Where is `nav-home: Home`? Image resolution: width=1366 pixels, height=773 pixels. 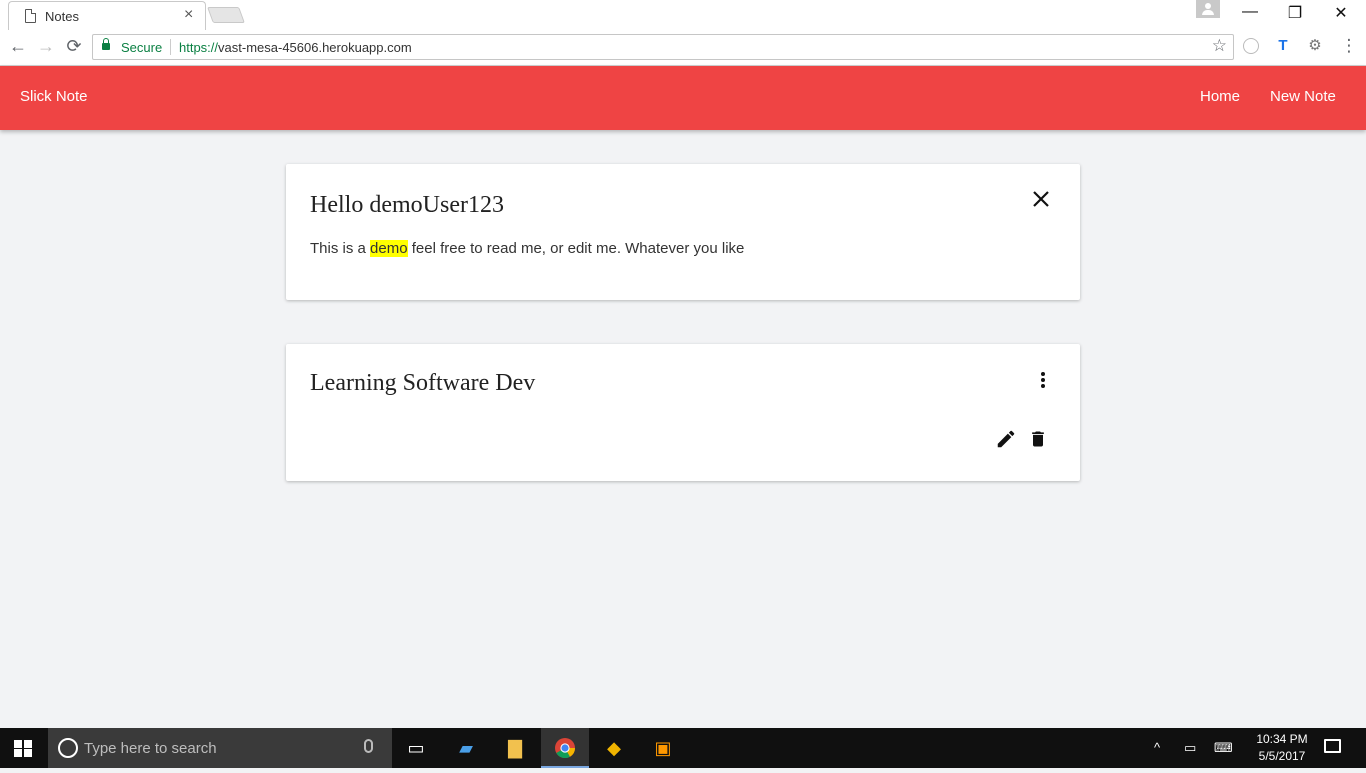
nav-home: Home is located at coordinates (1220, 96).